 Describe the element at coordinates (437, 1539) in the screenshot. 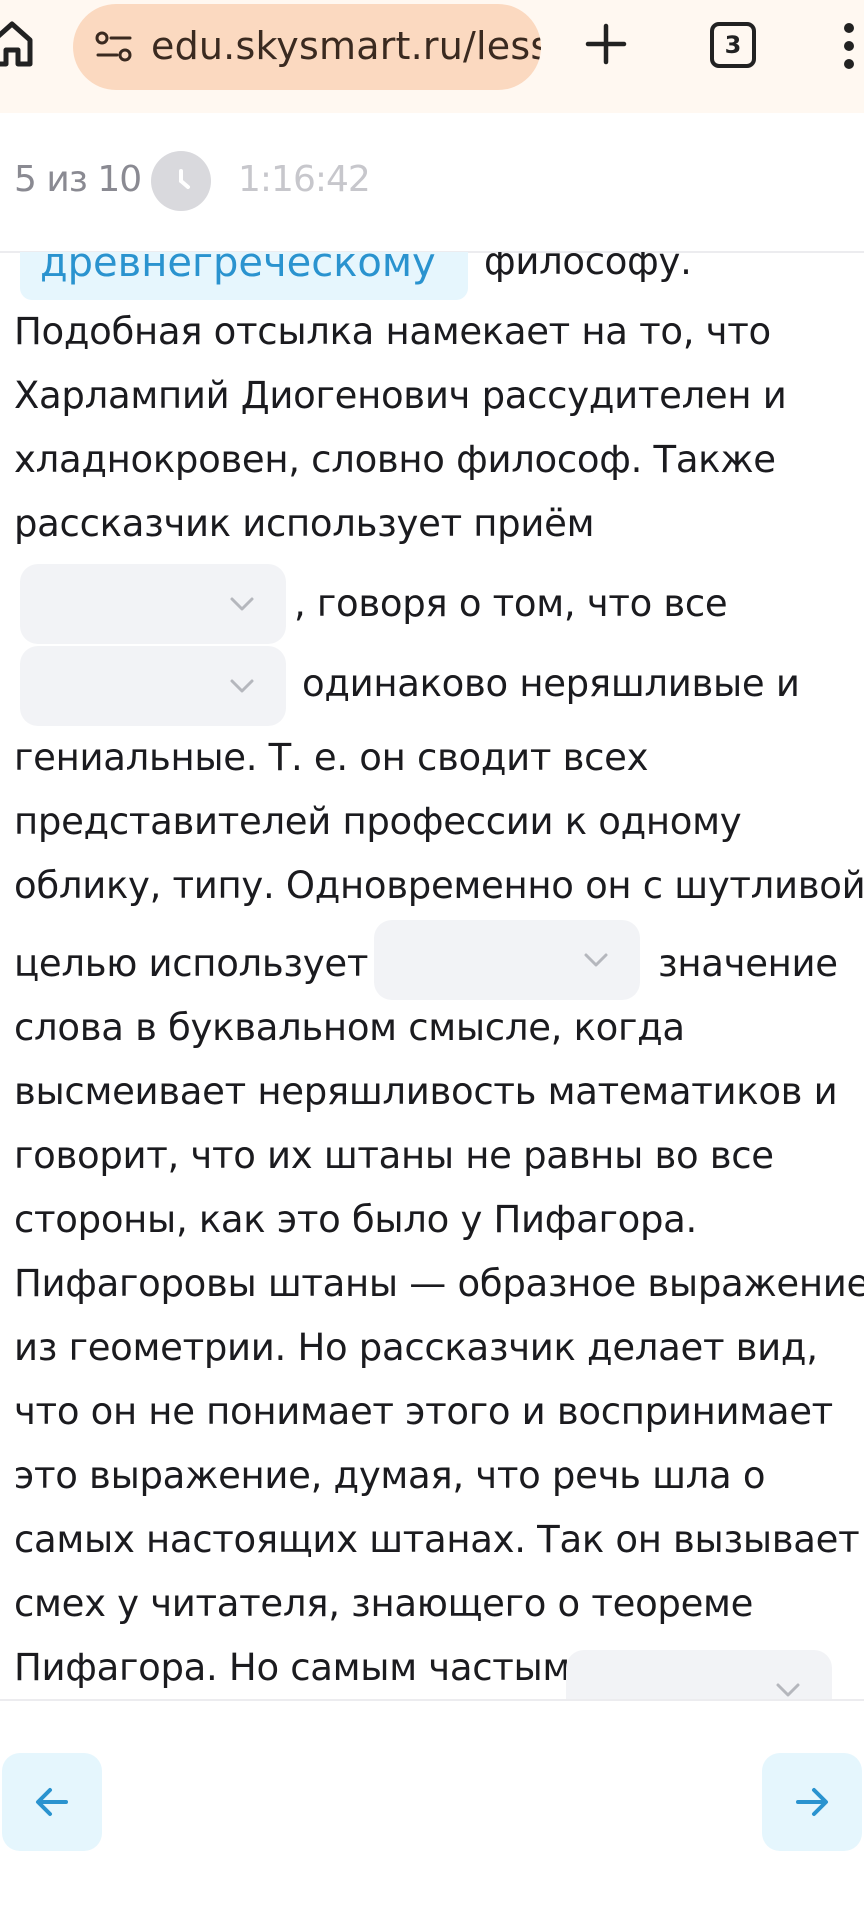

I see `text-line: самых настоящих штанах. Так он вызывает` at that location.